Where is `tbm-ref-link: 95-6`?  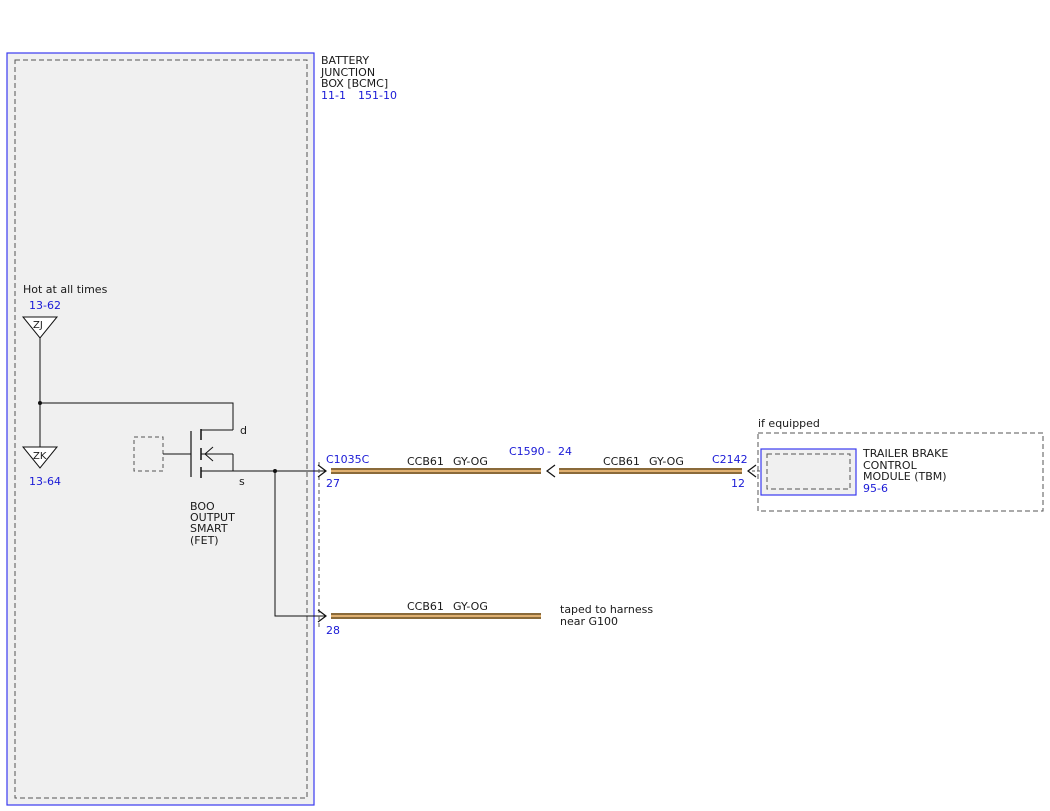 tbm-ref-link: 95-6 is located at coordinates (875, 488).